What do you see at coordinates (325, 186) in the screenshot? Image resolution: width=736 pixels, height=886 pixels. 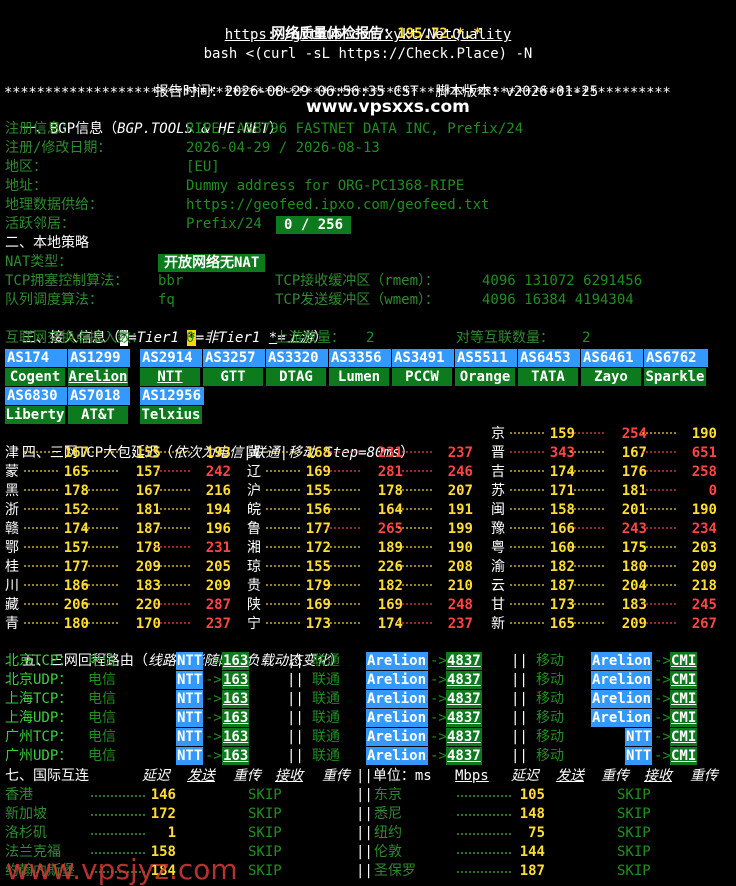 I see `bgp-value: Dummy address for ORG-PC1368-RIPE` at bounding box center [325, 186].